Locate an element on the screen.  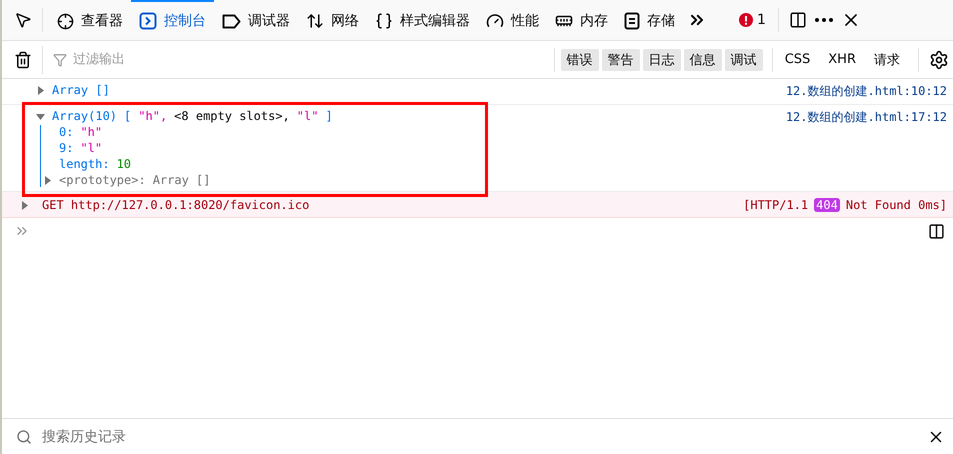
ellipsis-icon is located at coordinates (823, 20).